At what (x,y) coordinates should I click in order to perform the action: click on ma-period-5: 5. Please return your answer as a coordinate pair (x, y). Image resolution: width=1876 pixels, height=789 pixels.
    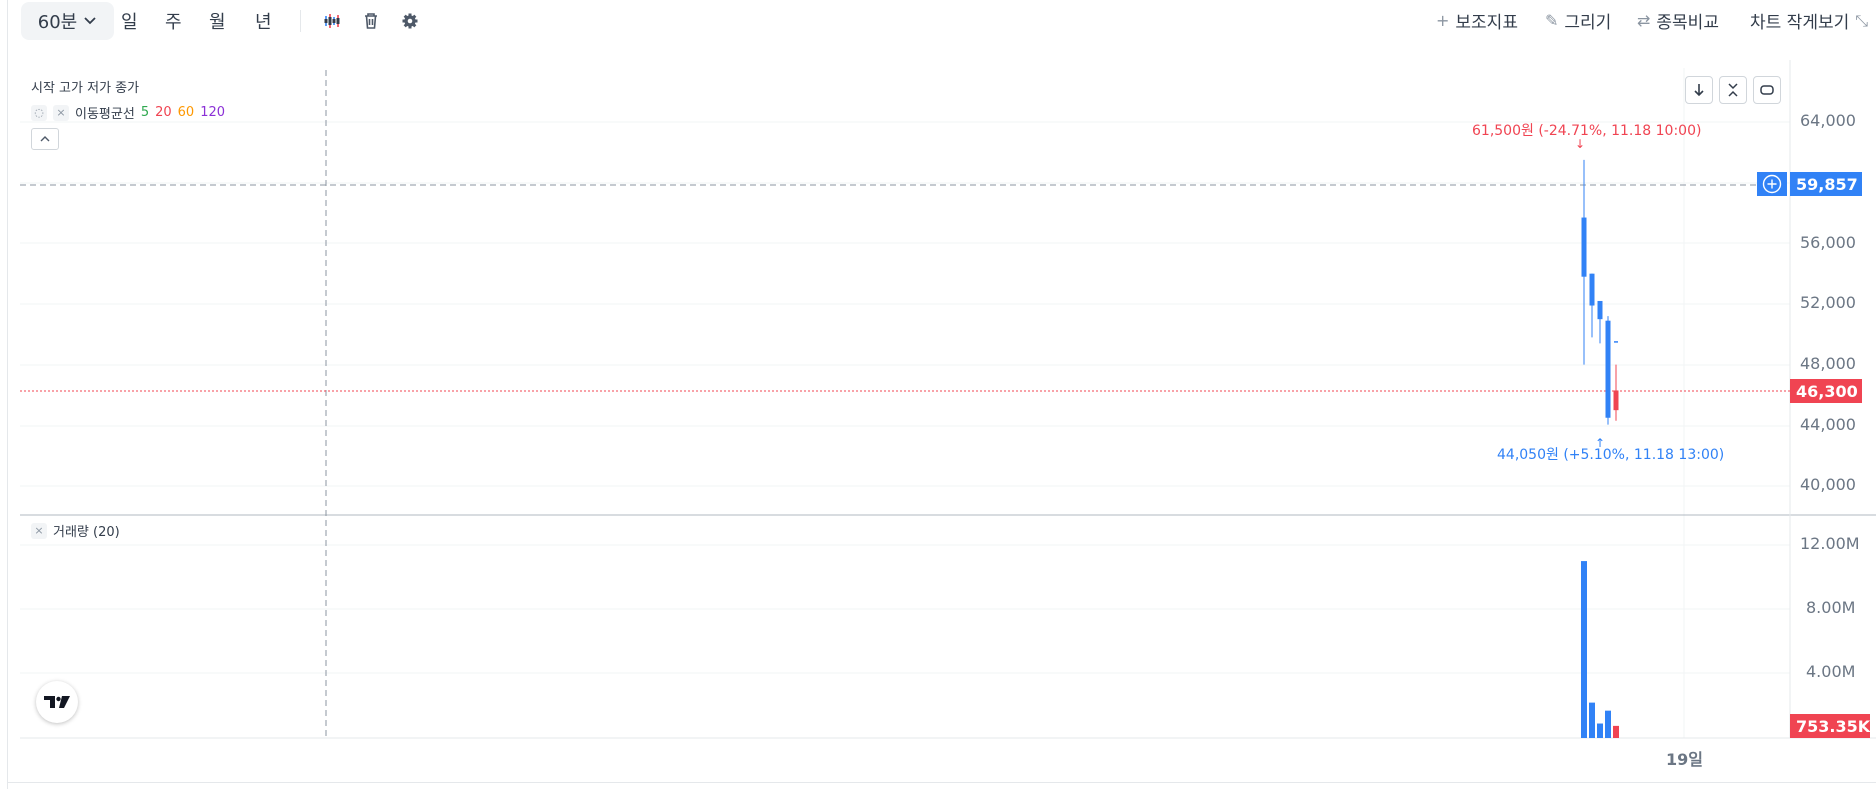
    Looking at the image, I should click on (145, 112).